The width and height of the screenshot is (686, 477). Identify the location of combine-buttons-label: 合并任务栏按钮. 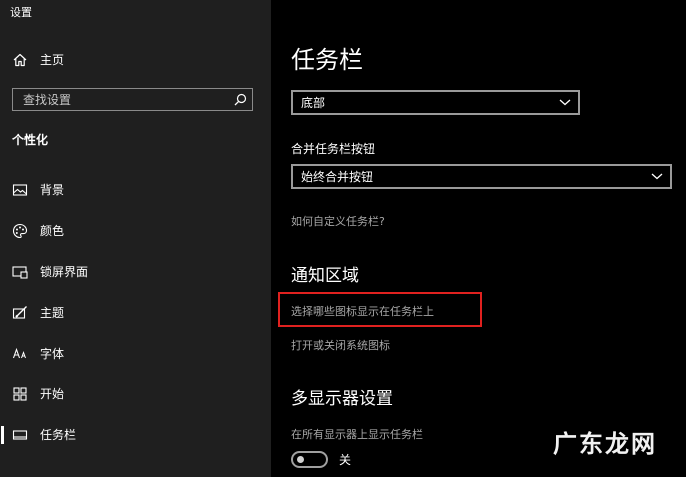
(333, 149).